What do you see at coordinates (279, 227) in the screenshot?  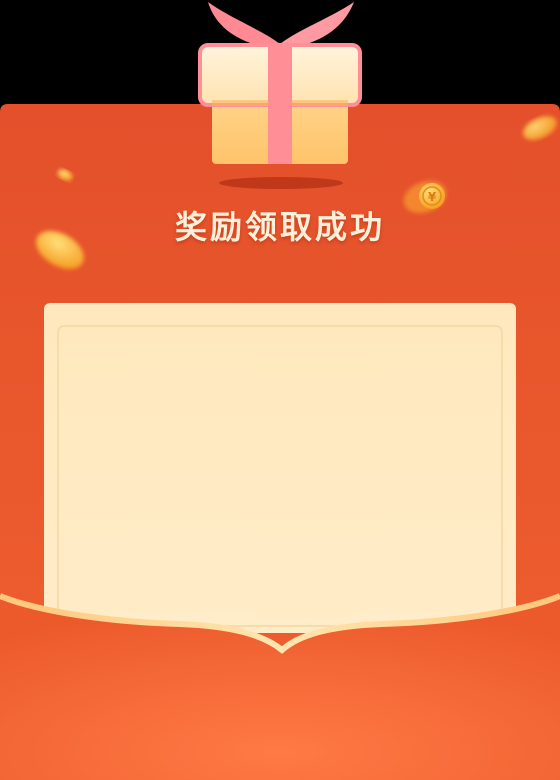 I see `reward-title: 奖励领取成功` at bounding box center [279, 227].